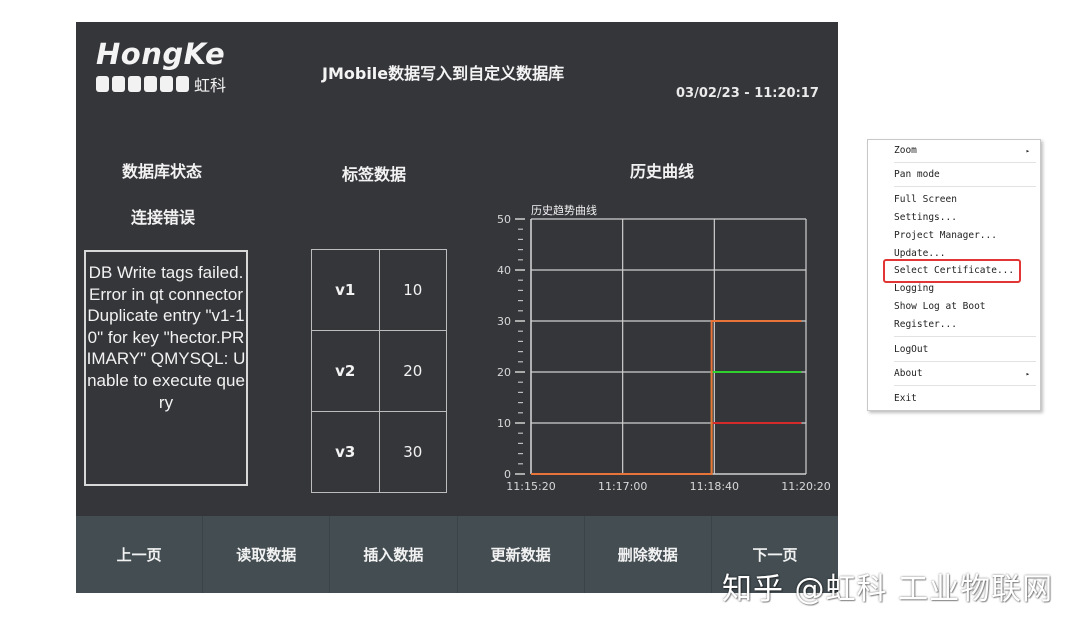  I want to click on x-tick-label: 11:20:20, so click(805, 486).